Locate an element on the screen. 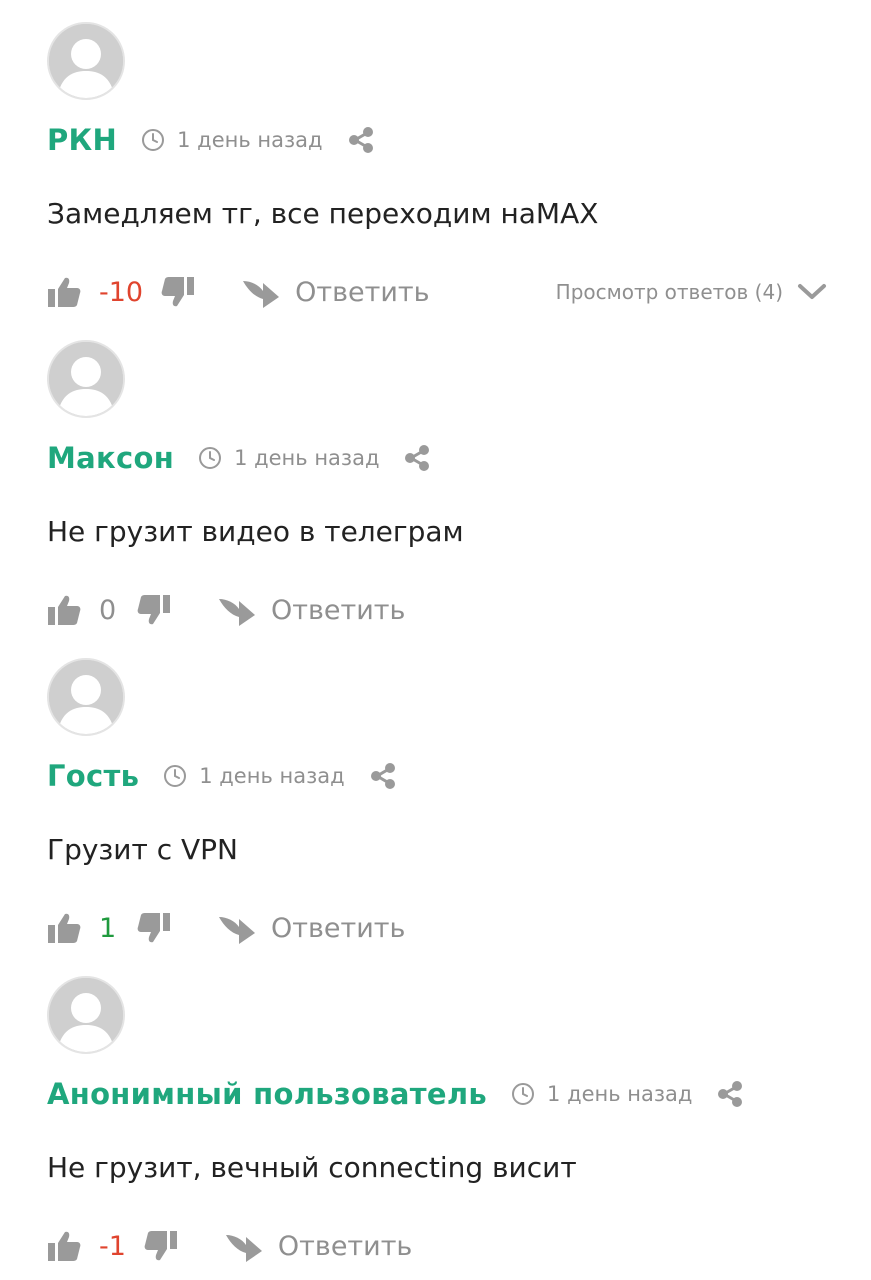 Image resolution: width=871 pixels, height=1280 pixels. comment-meta: Анонимный пользователь 1 день назад is located at coordinates (395, 1094).